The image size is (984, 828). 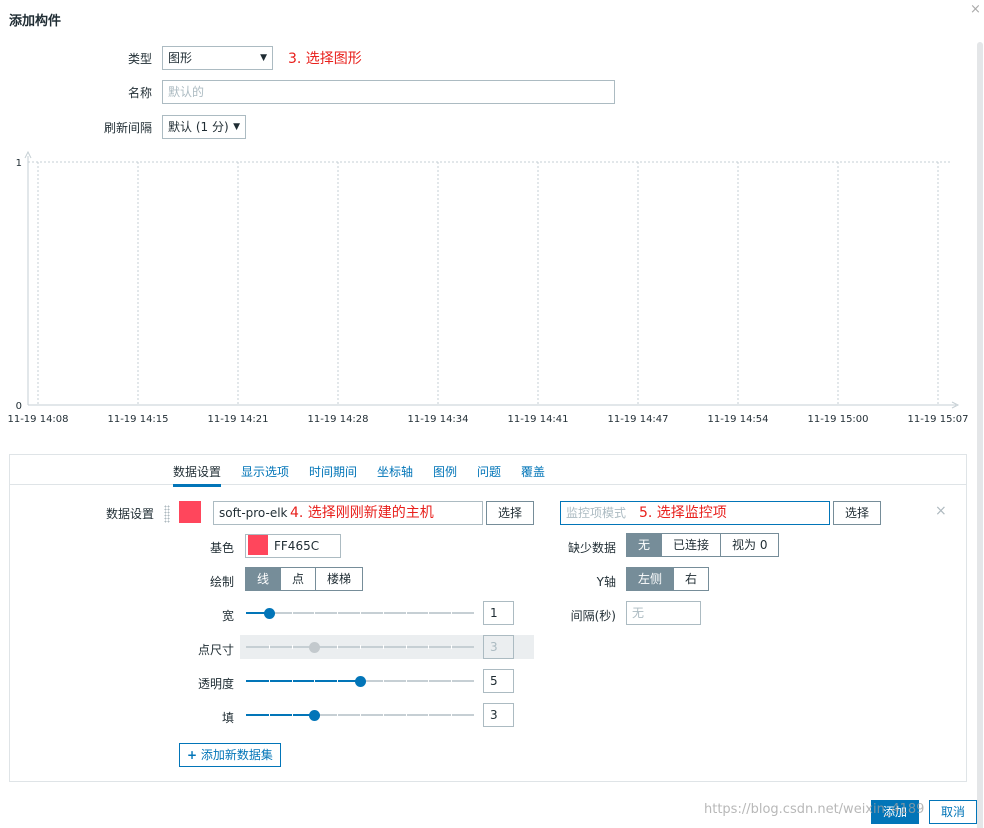 I want to click on fill-label: 填, so click(x=227, y=718).